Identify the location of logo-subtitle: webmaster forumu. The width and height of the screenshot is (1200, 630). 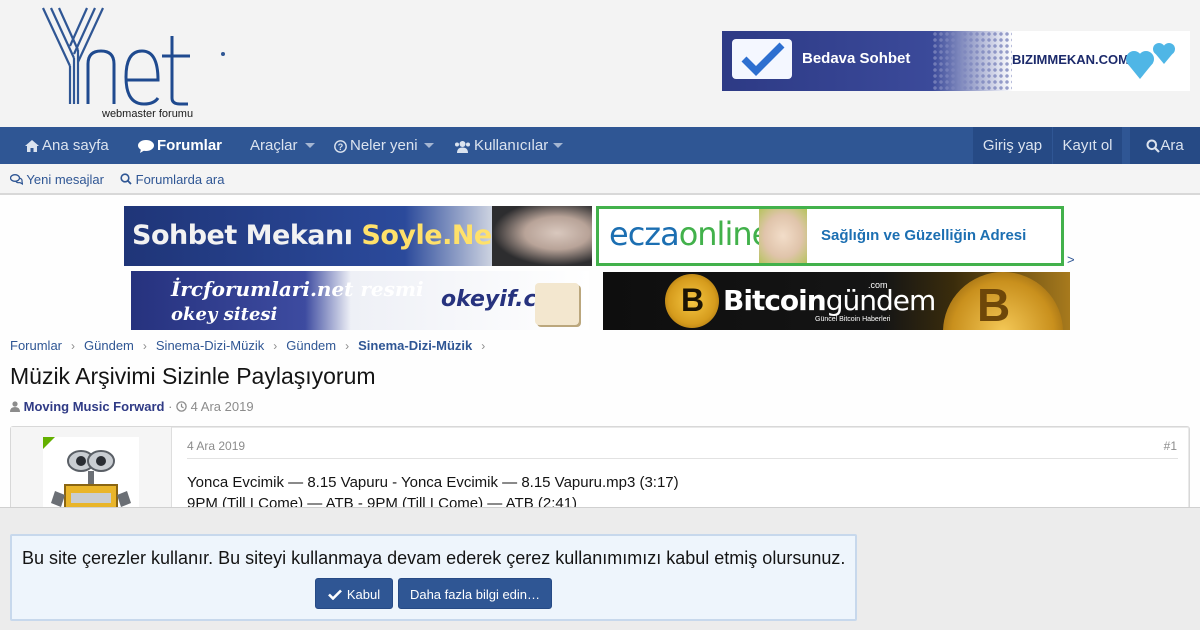
(147, 114).